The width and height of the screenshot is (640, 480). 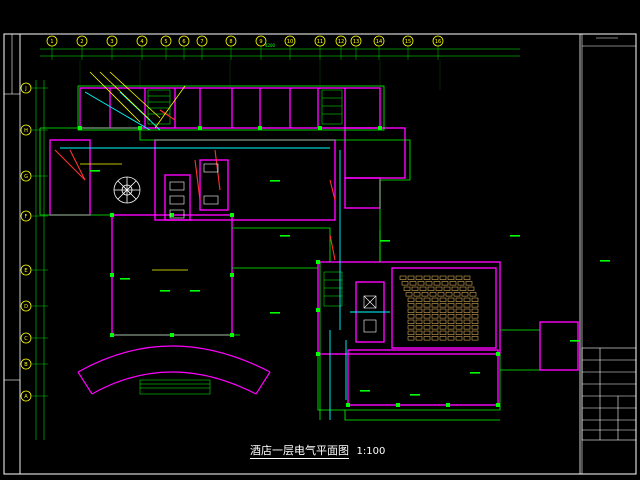 I want to click on svg-text: H, so click(x=26, y=131).